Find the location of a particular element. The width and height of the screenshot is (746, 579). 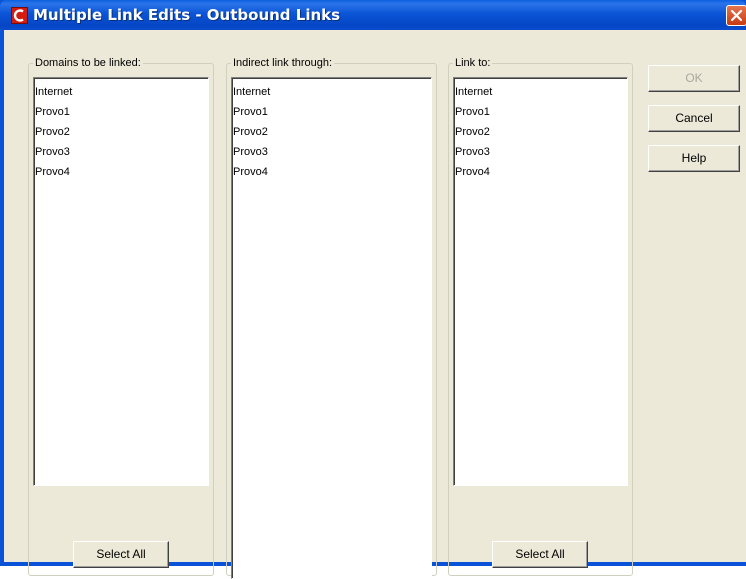

app-logo-icon is located at coordinates (19, 15).